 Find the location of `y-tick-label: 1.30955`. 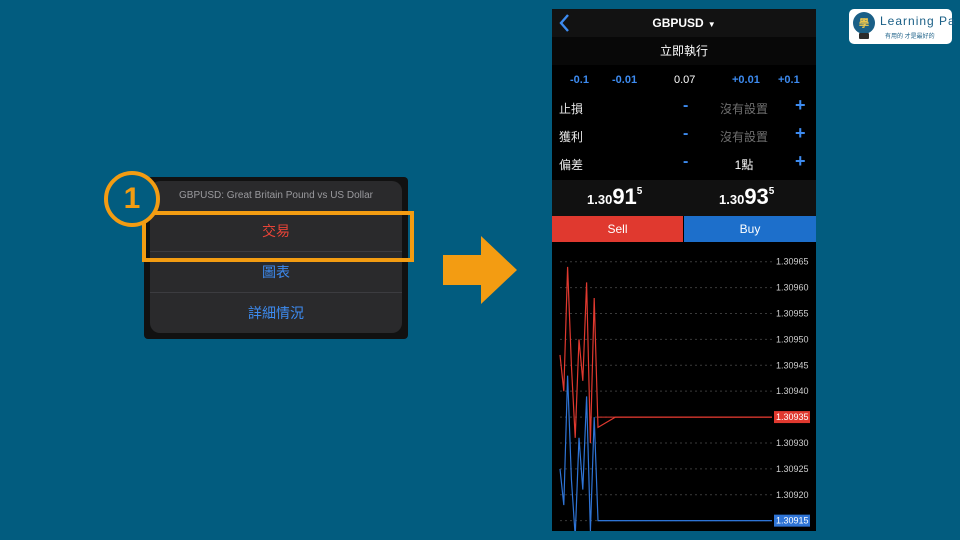

y-tick-label: 1.30955 is located at coordinates (792, 314).